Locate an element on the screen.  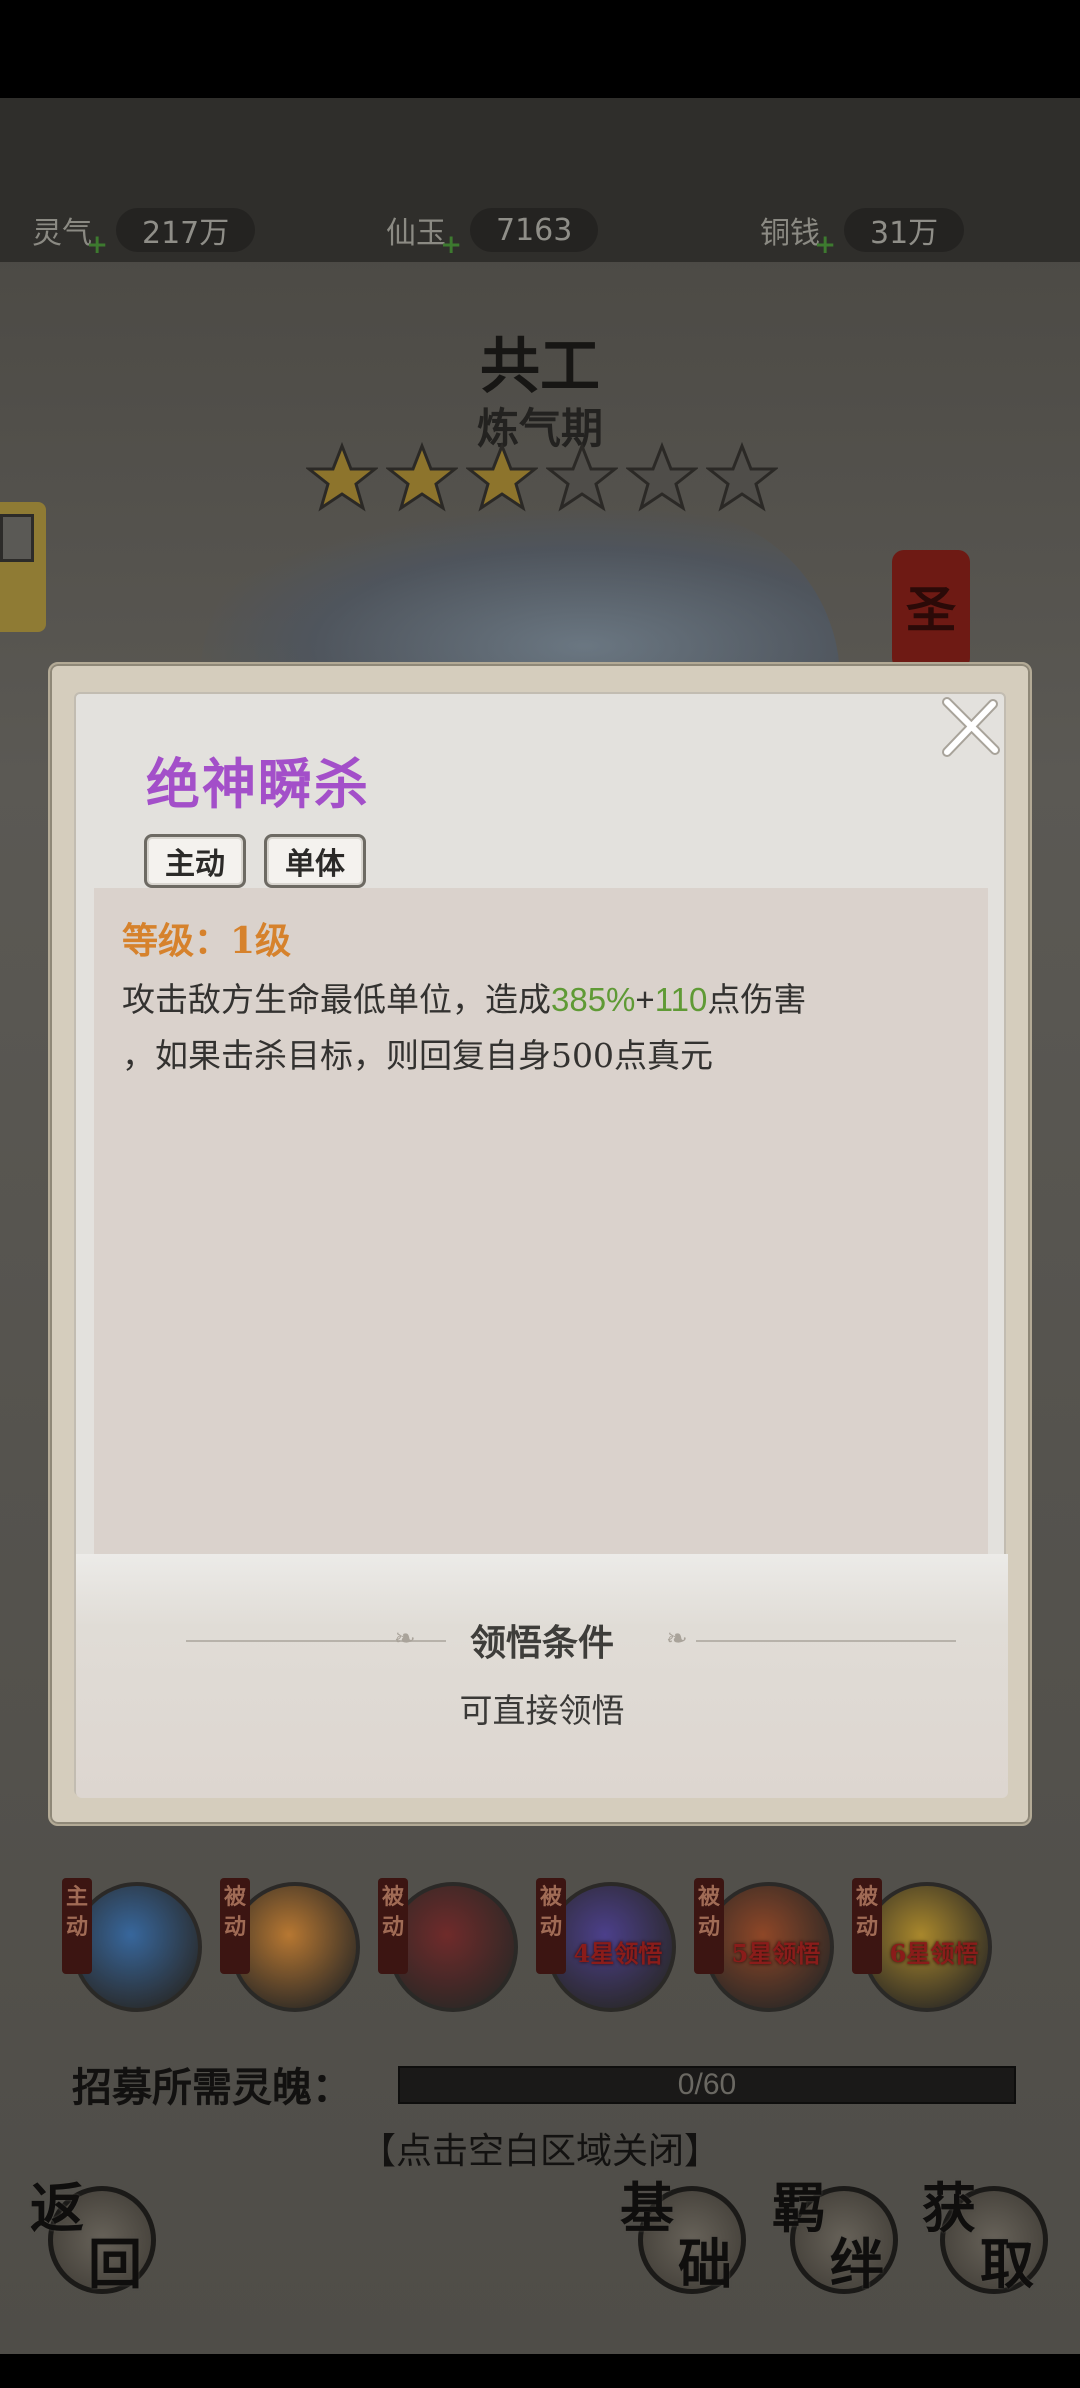
desc-text: ，如果击杀目标，则回复自身500点真元 is located at coordinates (417, 1055).